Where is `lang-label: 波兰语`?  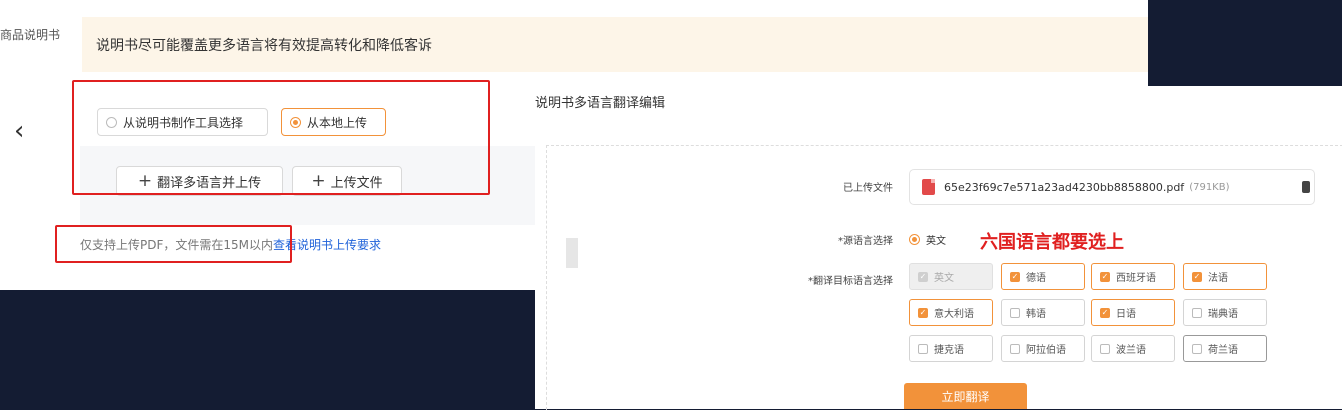
lang-label: 波兰语 is located at coordinates (1131, 350).